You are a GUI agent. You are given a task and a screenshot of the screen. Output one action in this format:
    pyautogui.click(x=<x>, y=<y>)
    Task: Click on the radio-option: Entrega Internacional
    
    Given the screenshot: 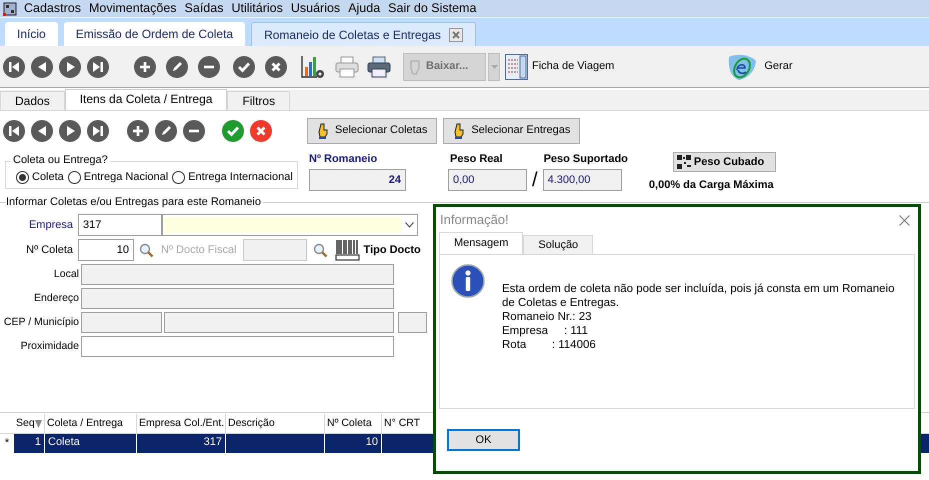 What is the action you would take?
    pyautogui.click(x=232, y=177)
    